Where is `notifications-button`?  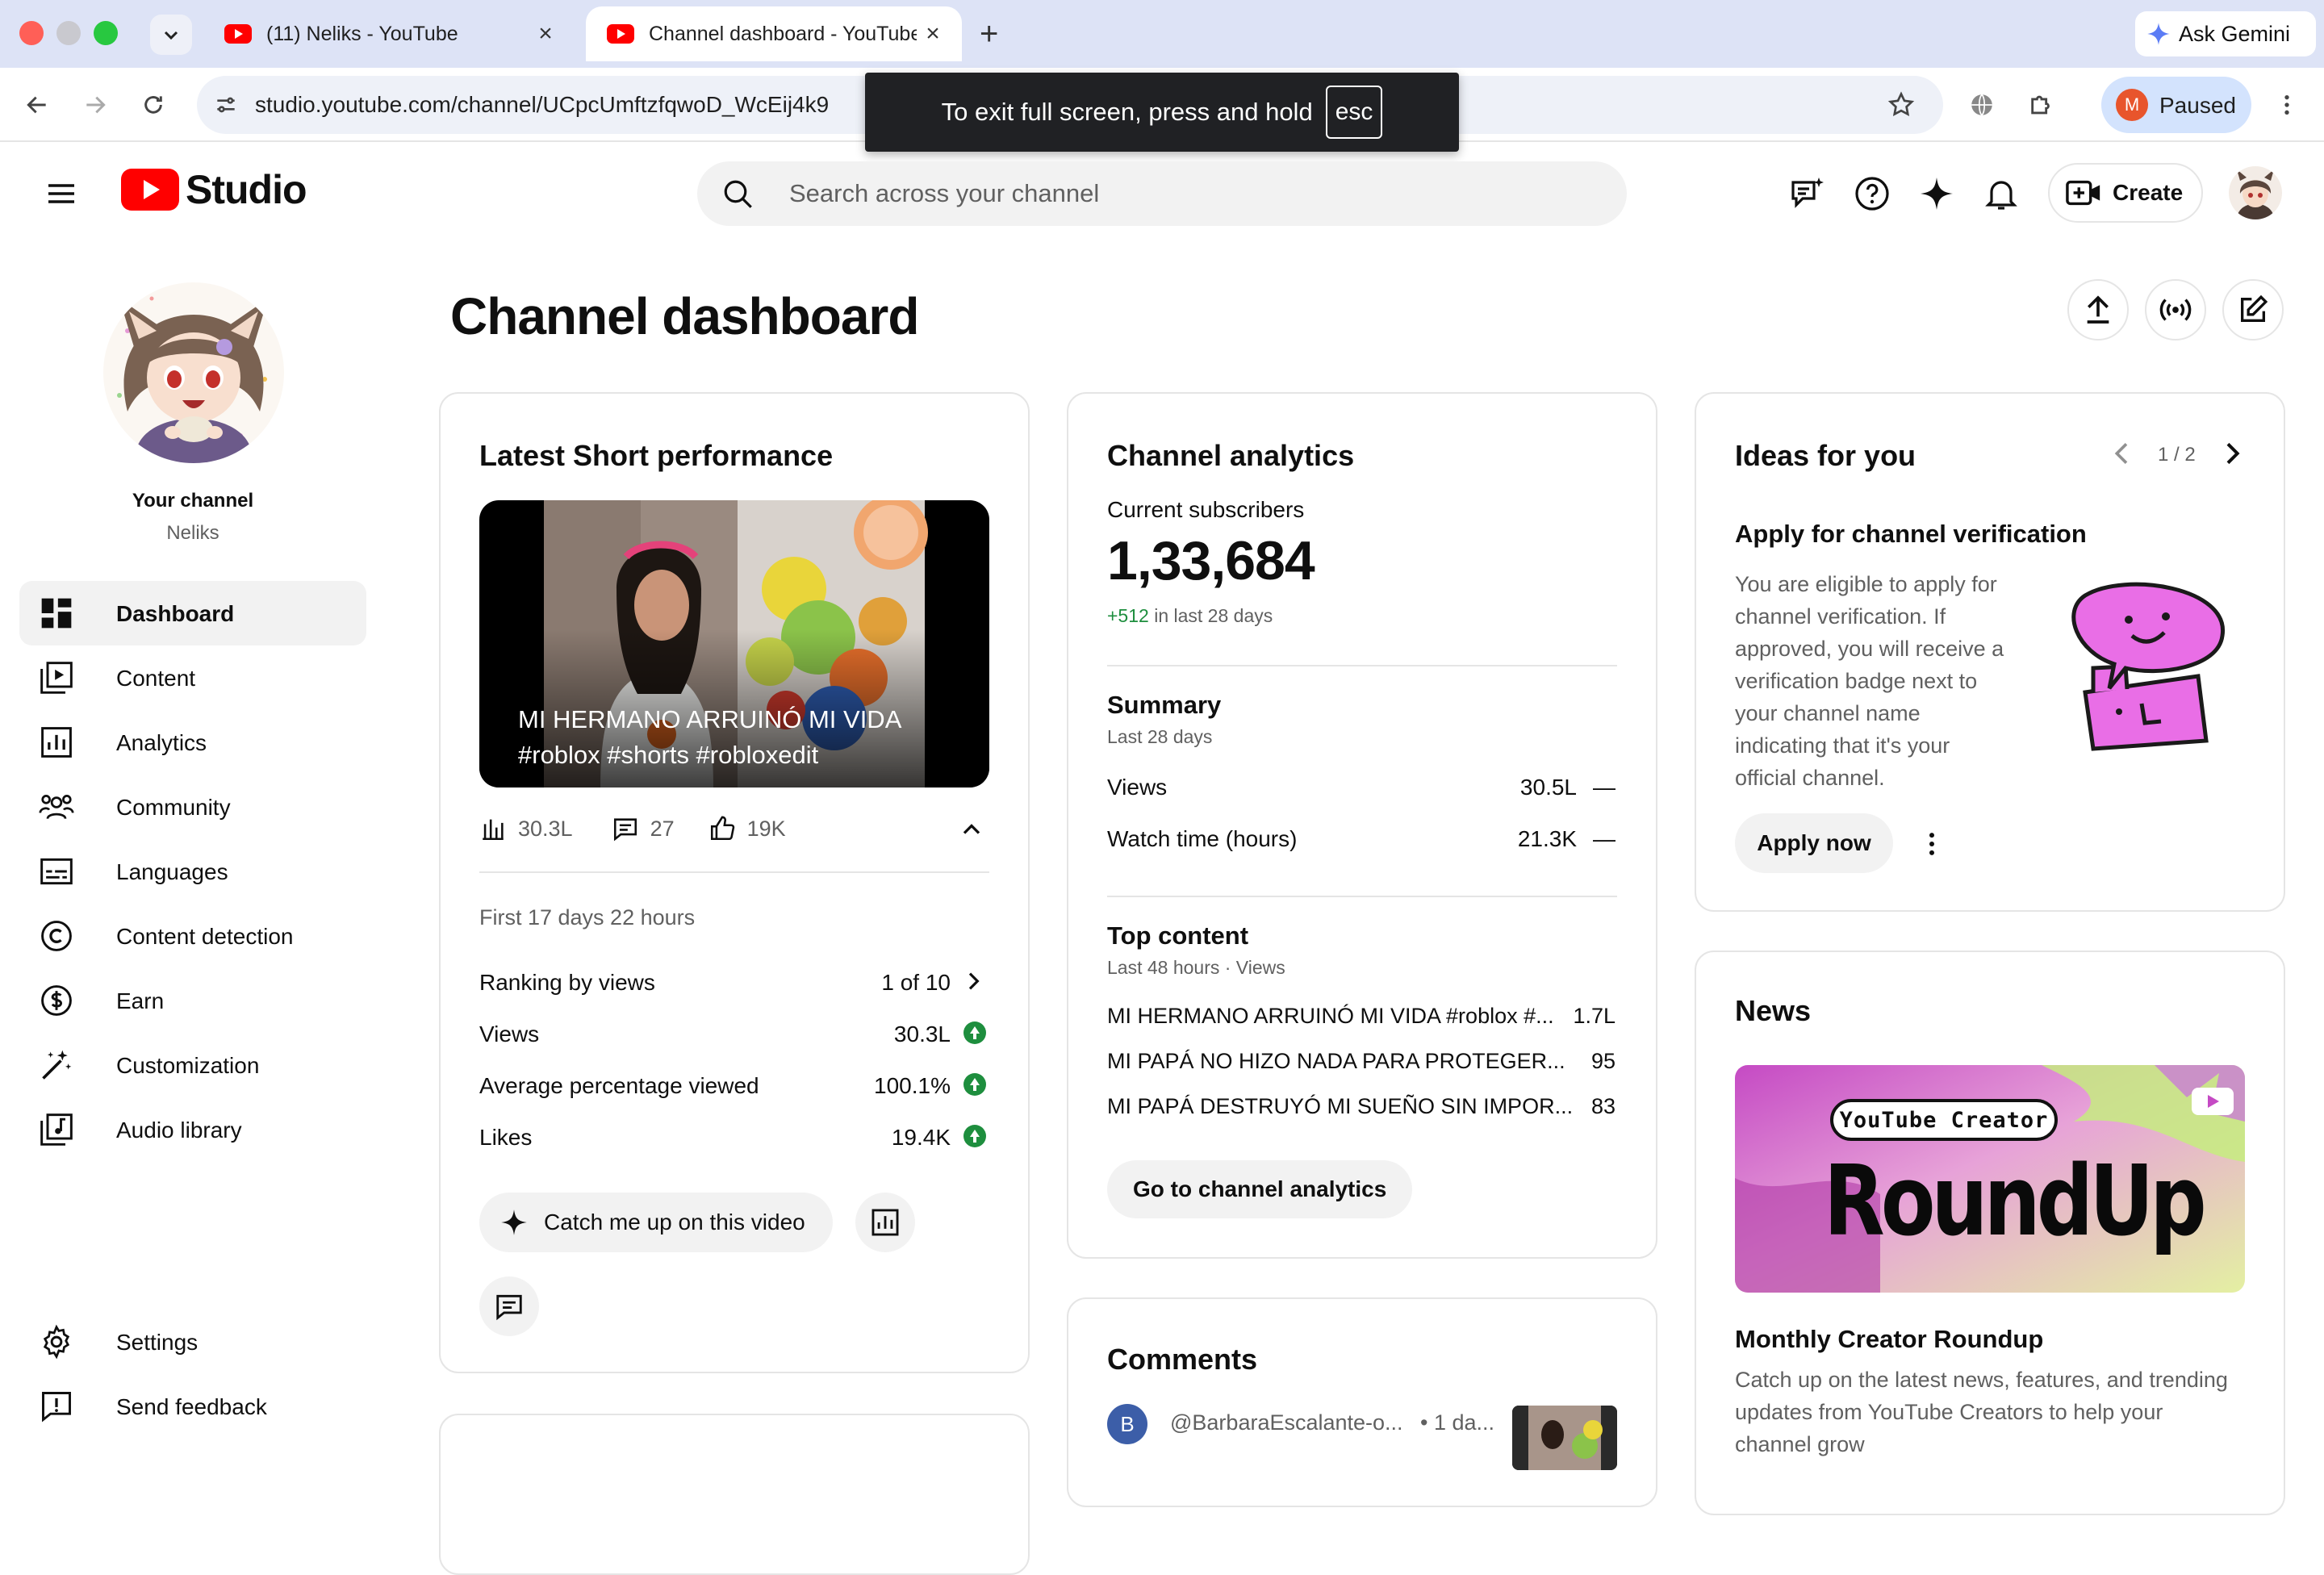 notifications-button is located at coordinates (2002, 193).